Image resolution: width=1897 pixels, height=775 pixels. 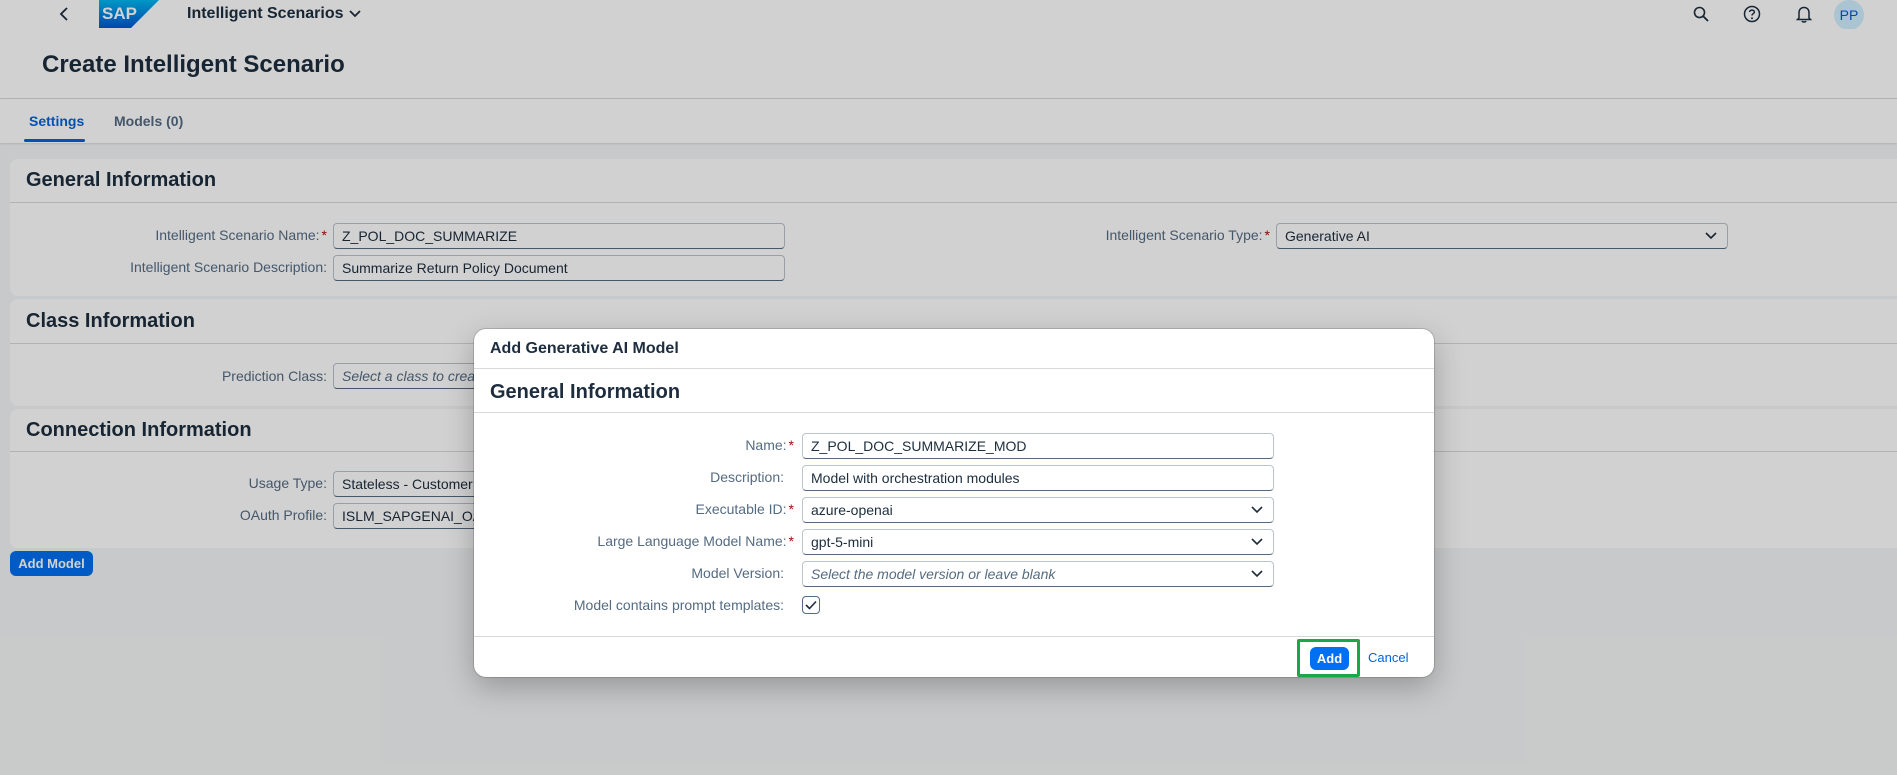 I want to click on prompt-templates-label: Model contains prompt templates:, so click(x=678, y=605).